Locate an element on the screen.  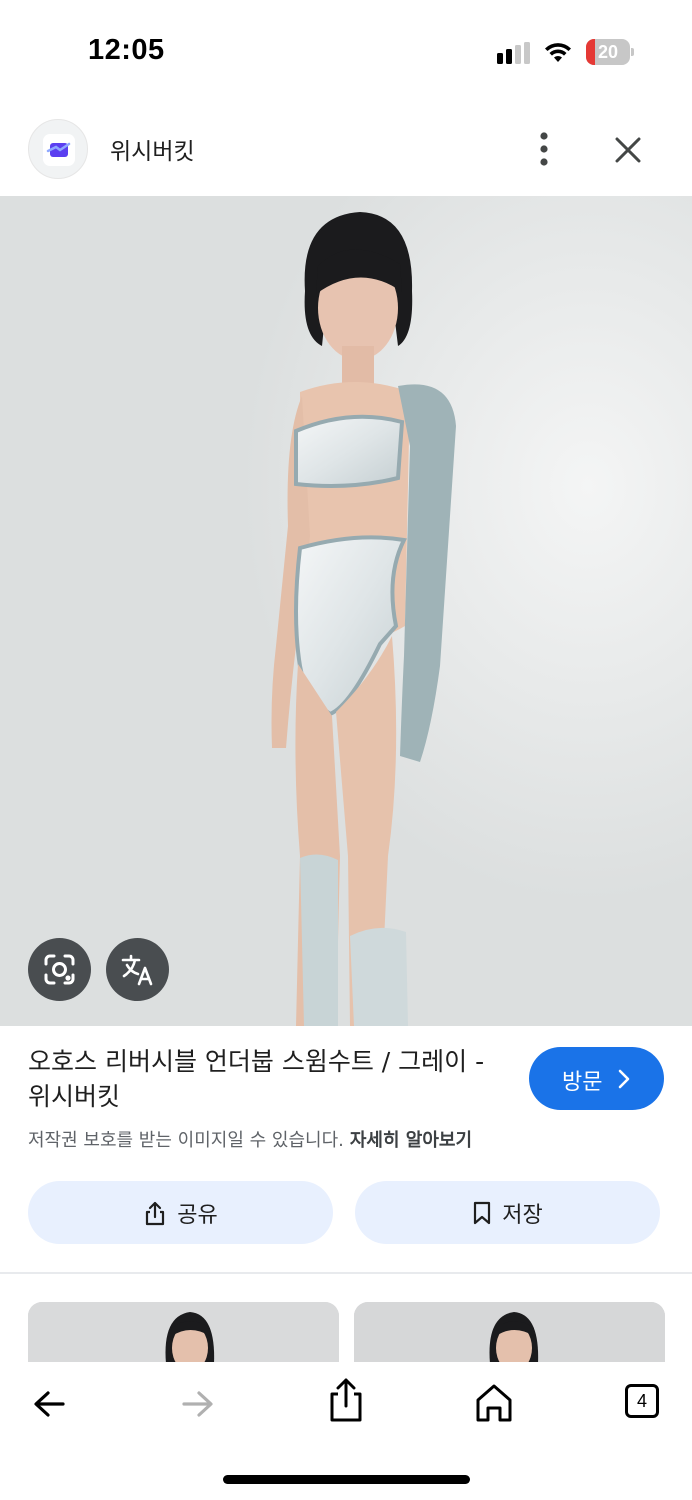
forward-arrow-icon is located at coordinates (198, 1404).